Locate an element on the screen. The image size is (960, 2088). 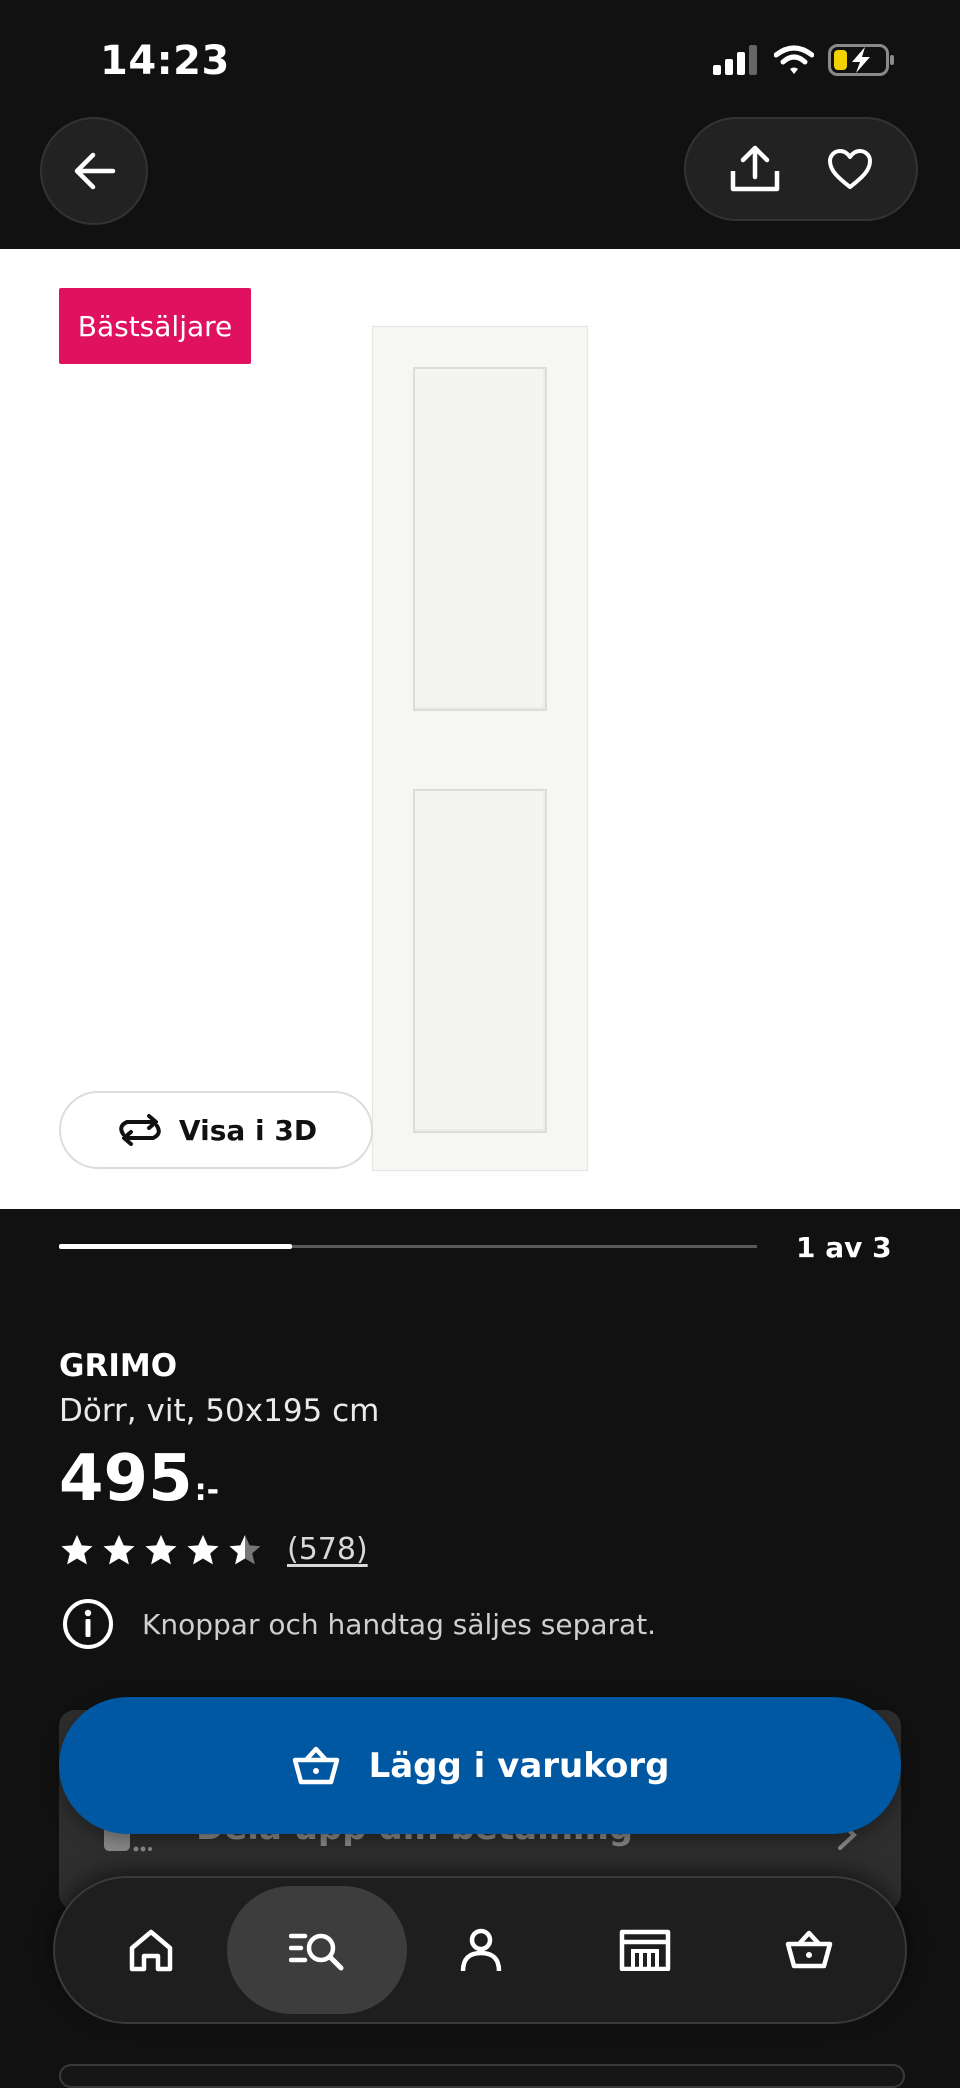
bottom-nav is located at coordinates (480, 1950).